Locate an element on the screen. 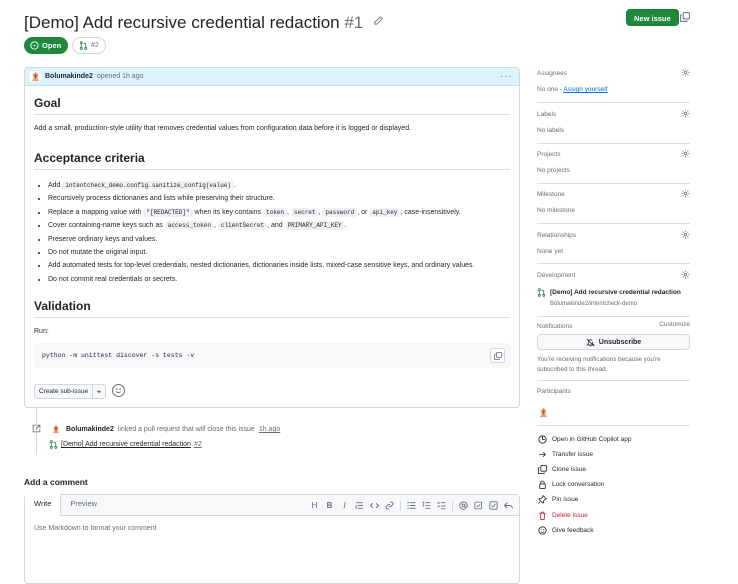 This screenshot has width=738, height=584. action-feedback: Give feedback is located at coordinates (565, 530).